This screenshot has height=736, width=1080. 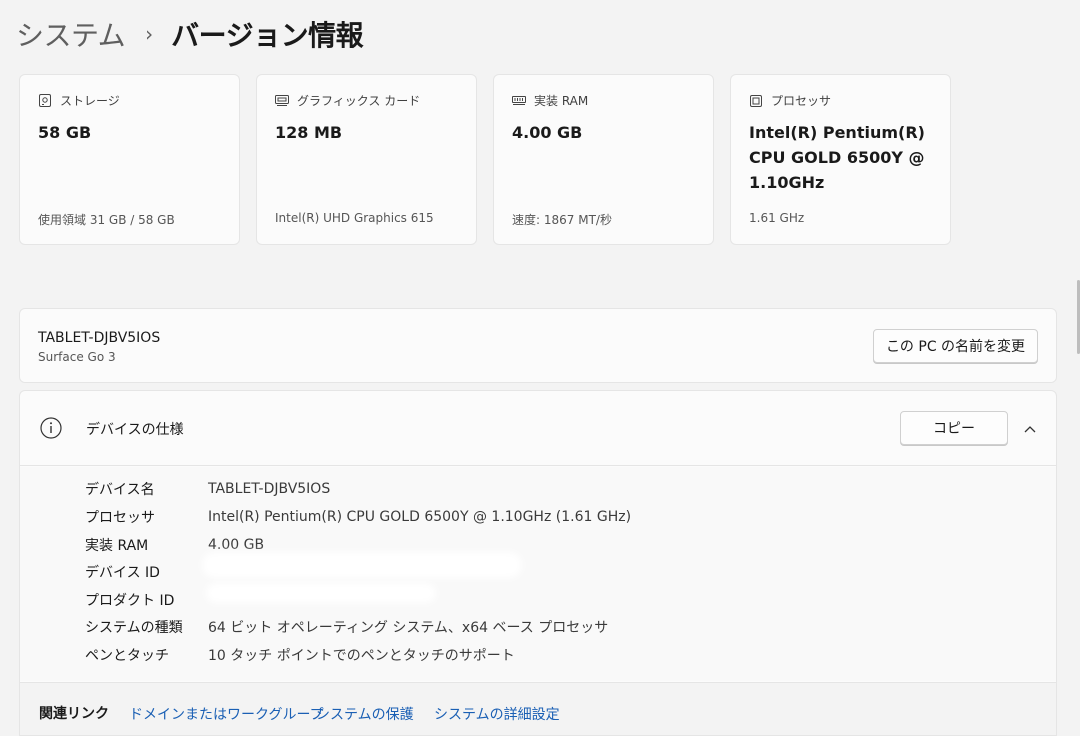 What do you see at coordinates (408, 628) in the screenshot?
I see `spec-value: 64 ビット オペレーティング システム、x64 ベース プロセッサ` at bounding box center [408, 628].